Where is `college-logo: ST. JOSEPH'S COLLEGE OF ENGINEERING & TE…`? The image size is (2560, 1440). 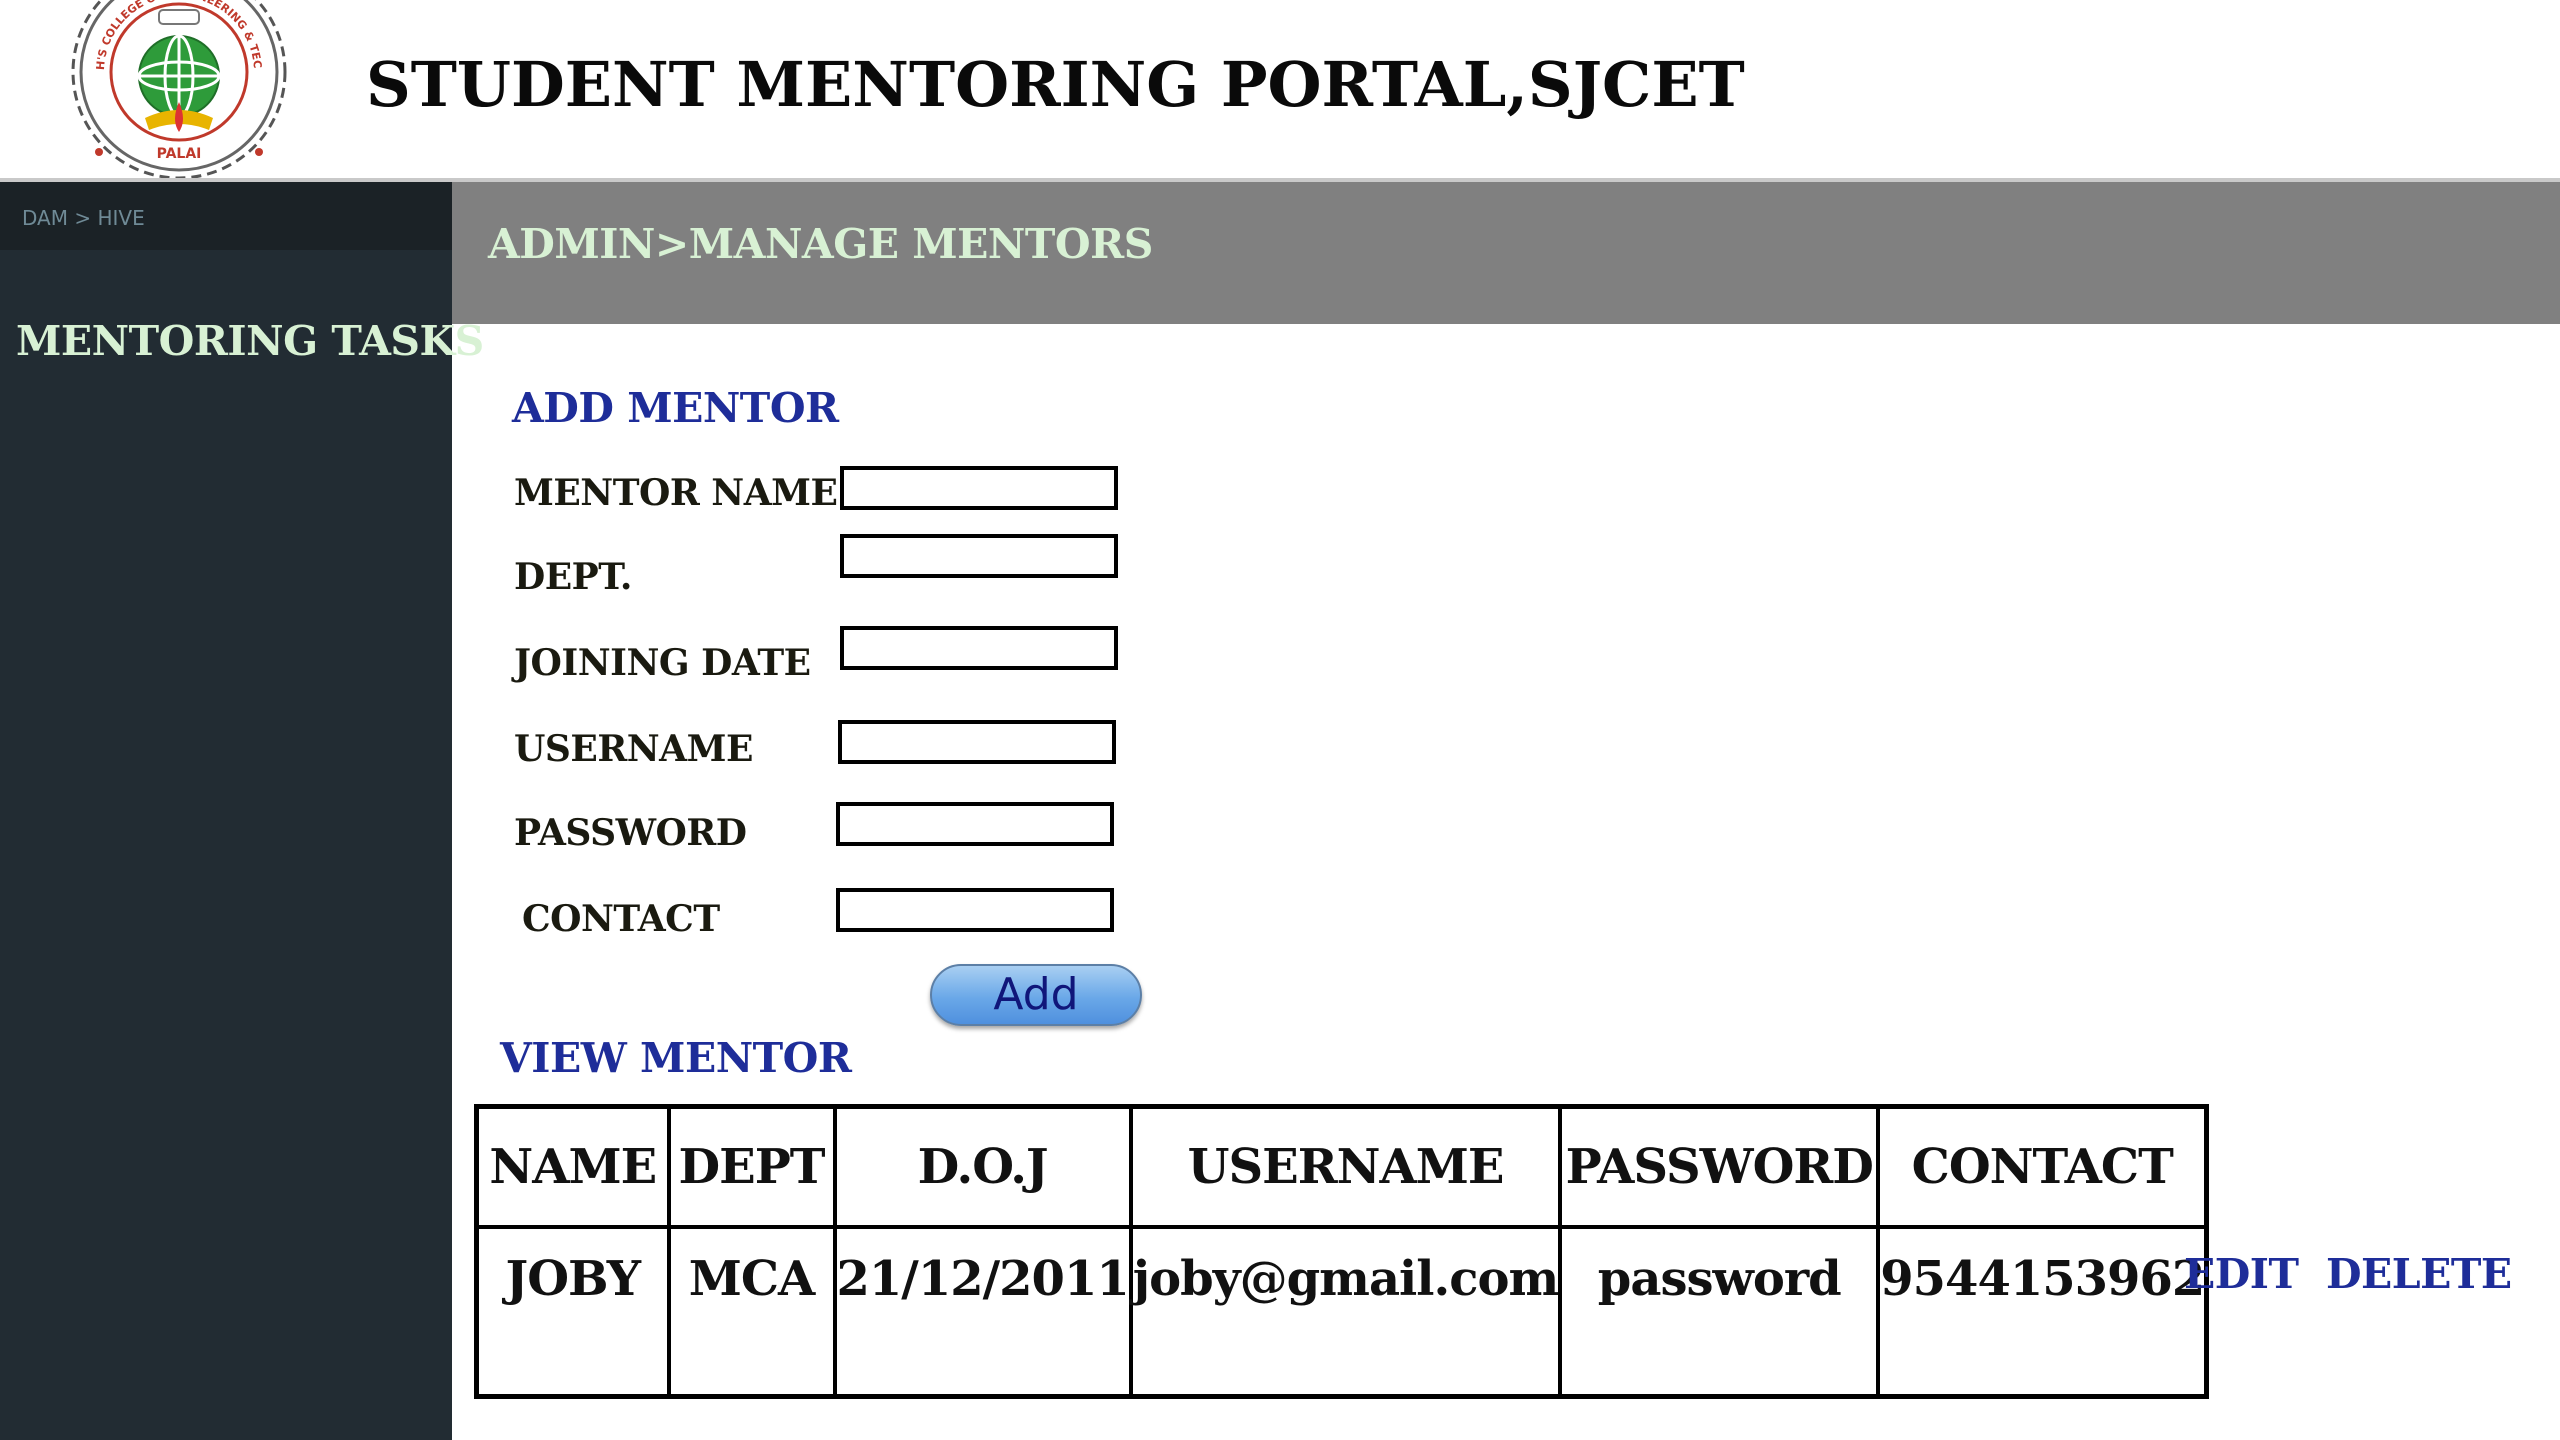
college-logo: ST. JOSEPH'S COLLEGE OF ENGINEERING & TE… is located at coordinates (176, 90).